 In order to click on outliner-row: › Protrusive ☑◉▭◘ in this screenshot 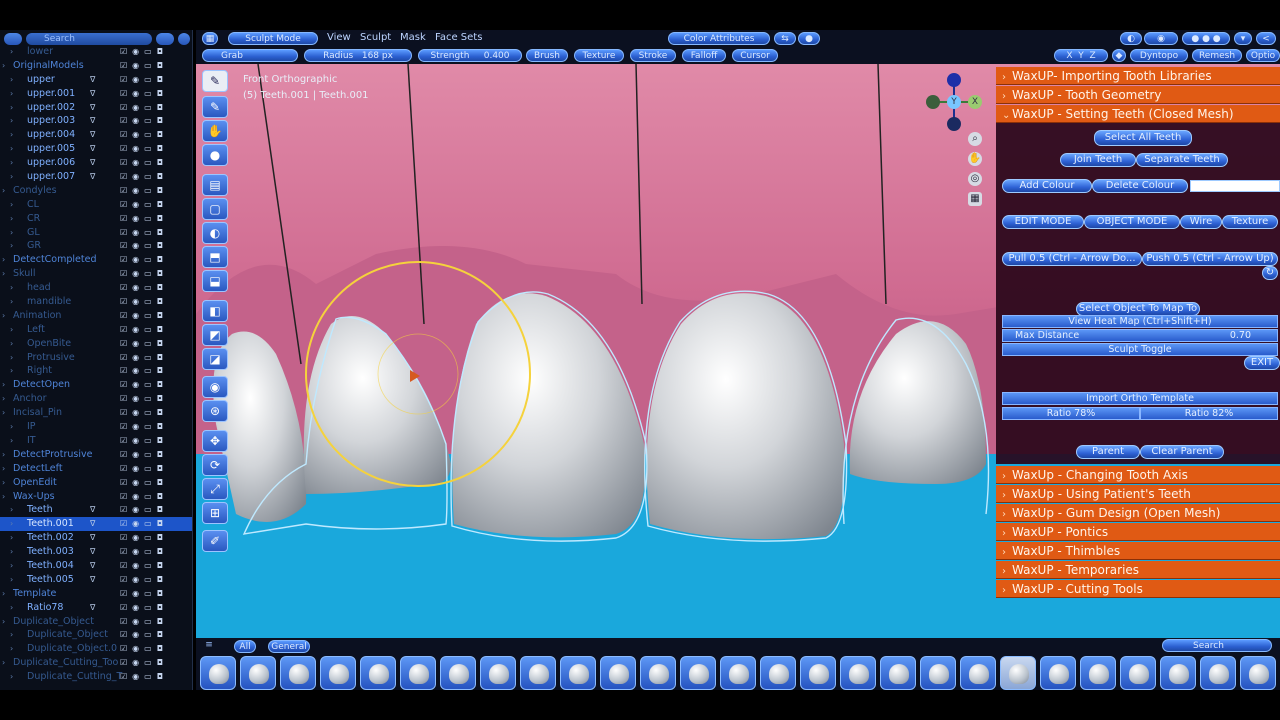, I will do `click(96, 358)`.